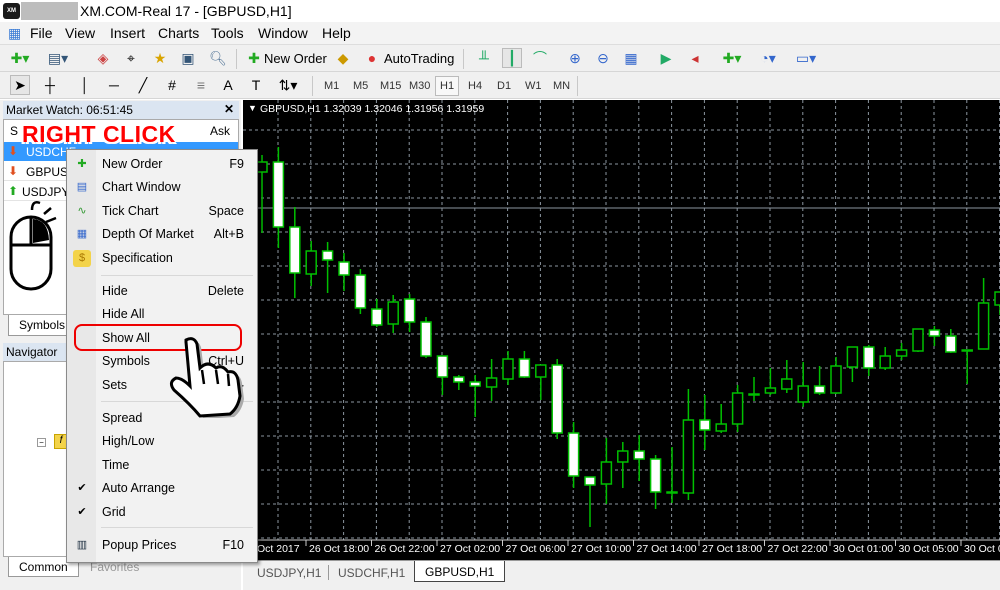 This screenshot has height=590, width=1000. Describe the element at coordinates (666, 58) in the screenshot. I see `autoscroll-icon: ▶` at that location.